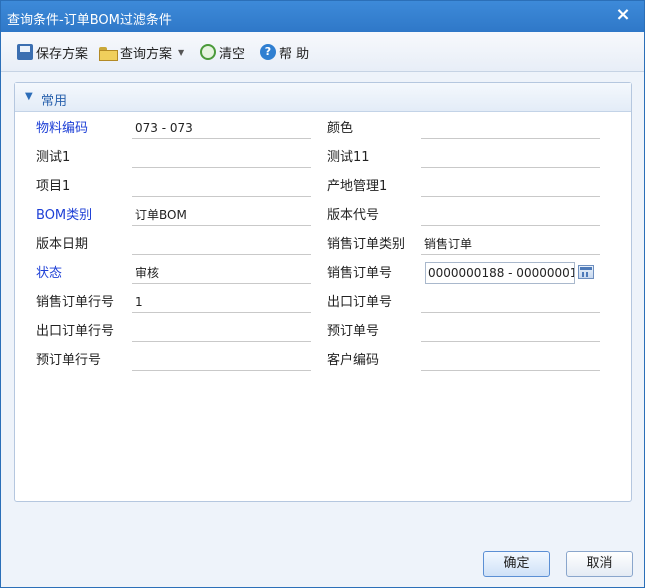  Describe the element at coordinates (322, 52) in the screenshot. I see `toolbar: 保存方案 查询方案 ▼ 清空 ? 帮 助` at that location.